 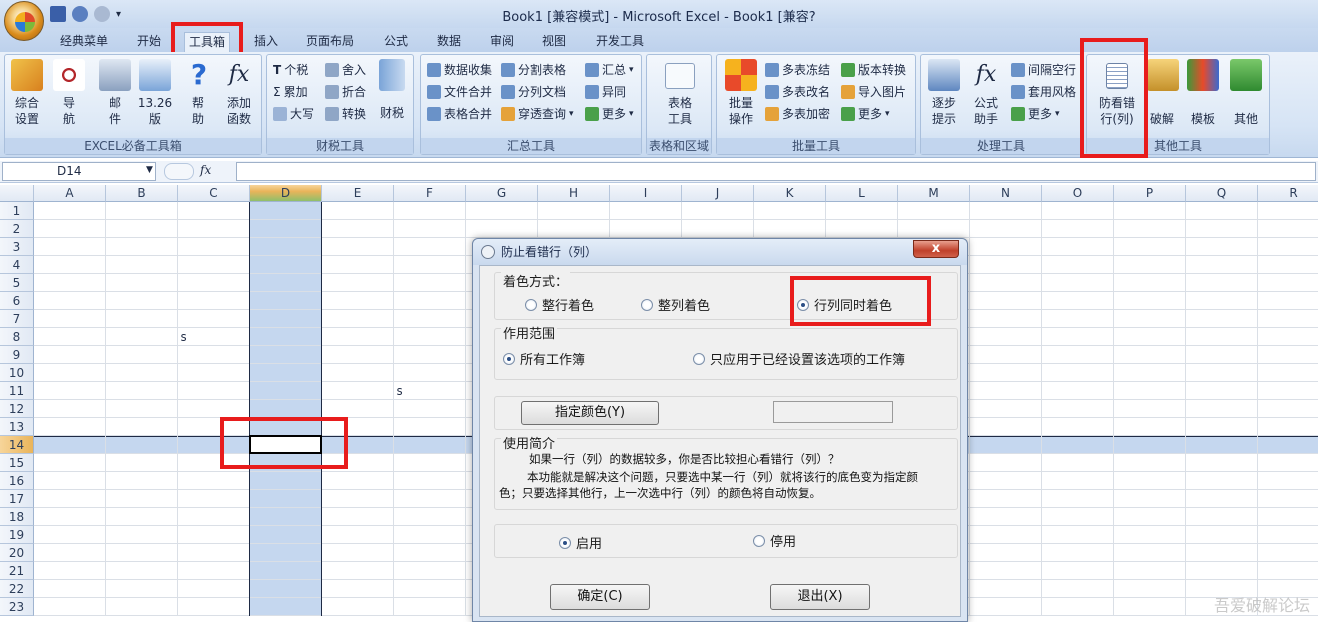 What do you see at coordinates (833, 412) in the screenshot?
I see `color-swatch` at bounding box center [833, 412].